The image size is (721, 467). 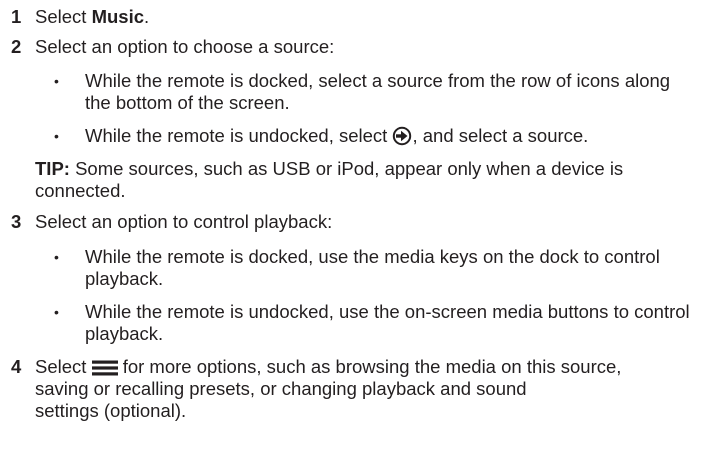 I want to click on step-text: Select Music., so click(x=92, y=17).